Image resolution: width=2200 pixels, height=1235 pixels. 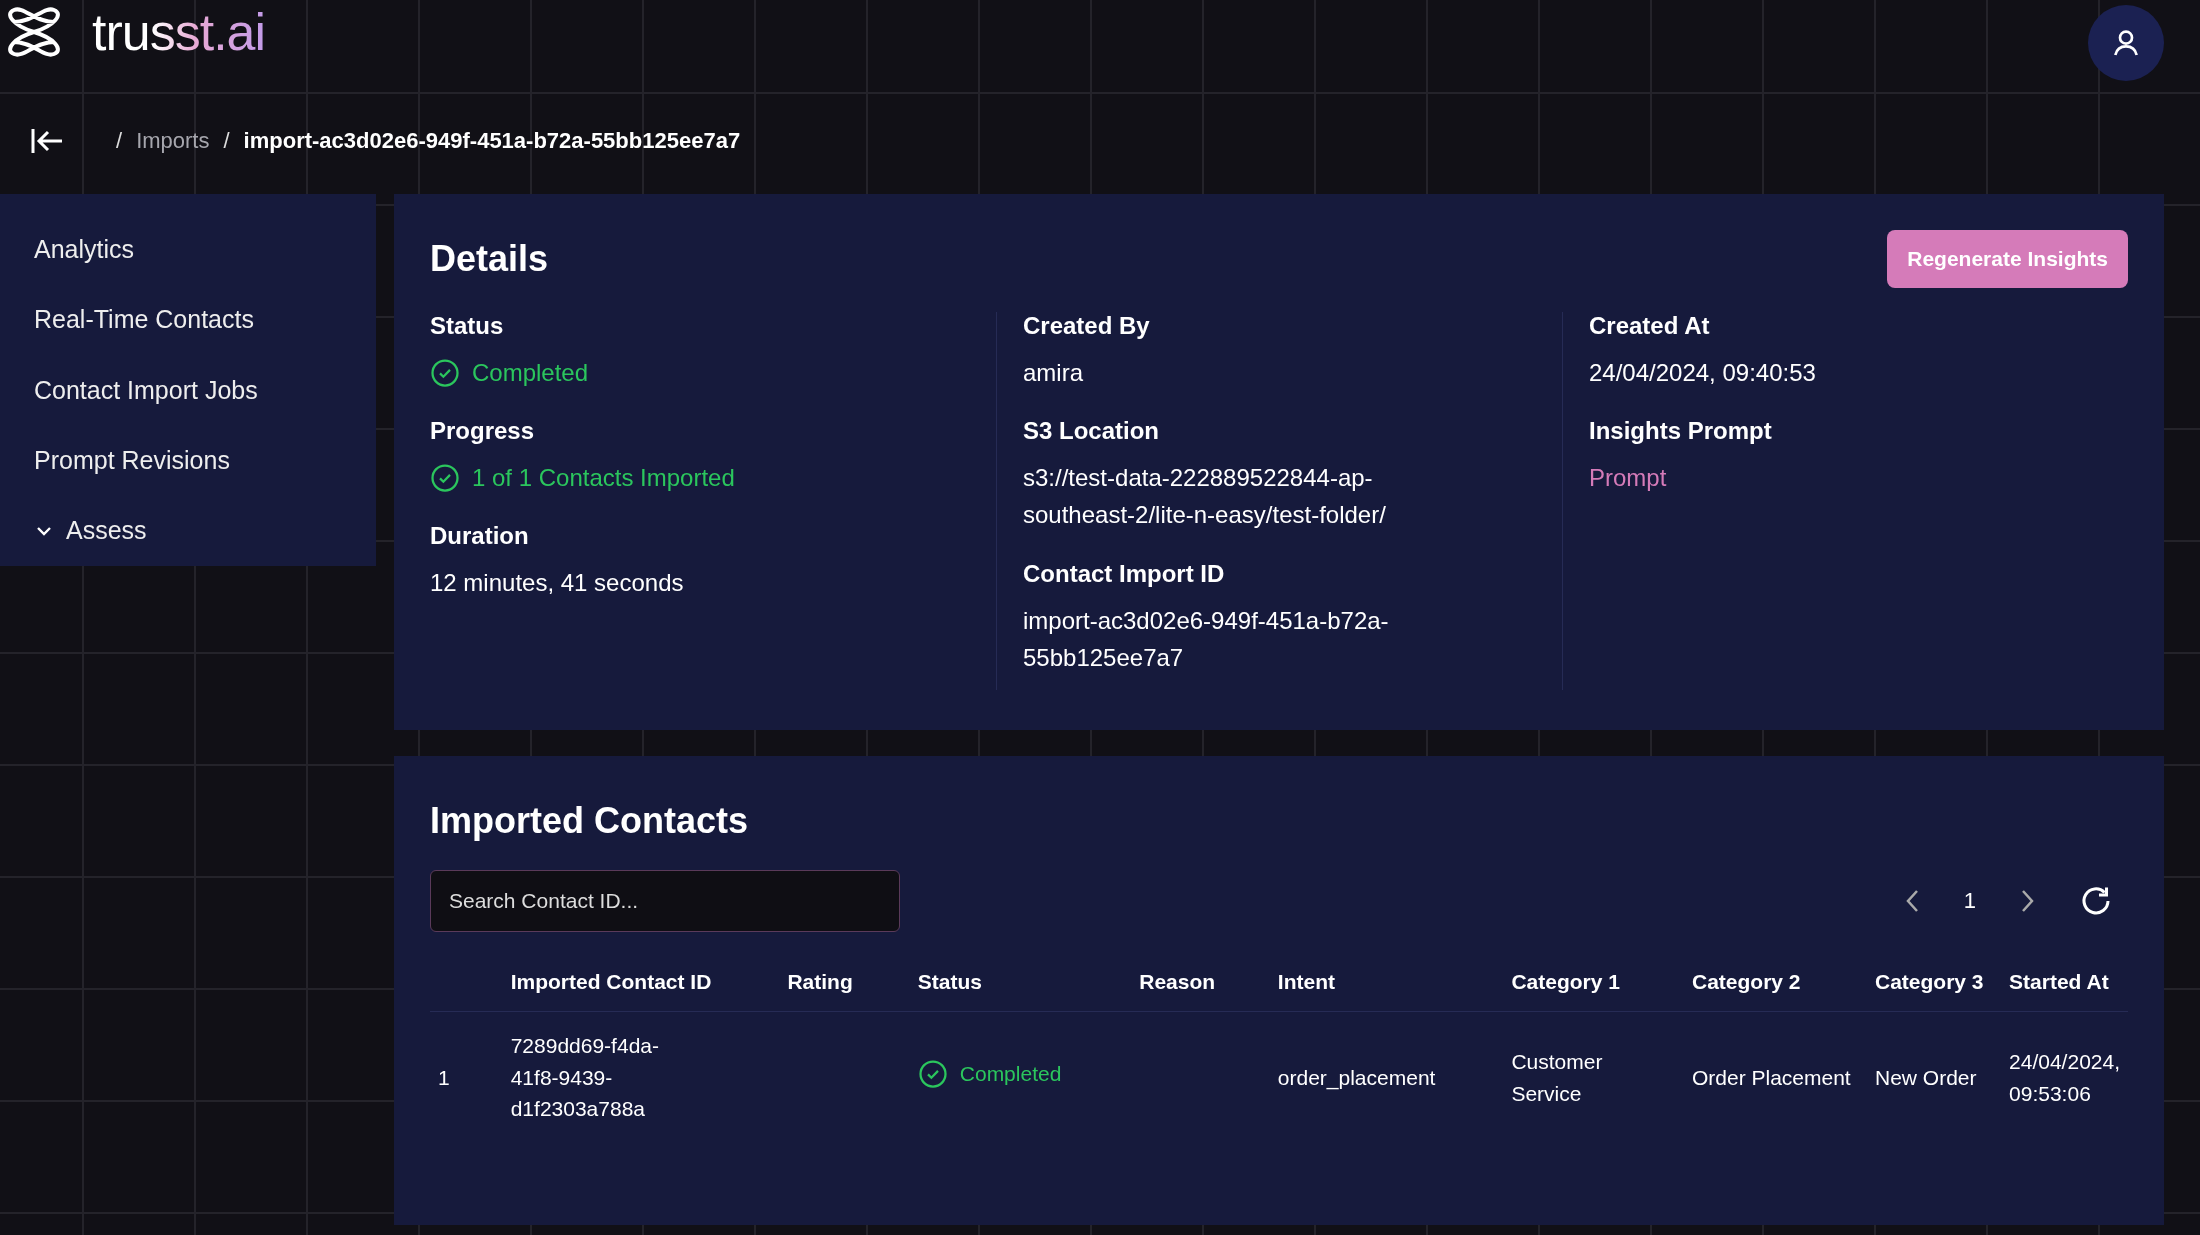 What do you see at coordinates (1177, 981) in the screenshot?
I see `column-header: Reason` at bounding box center [1177, 981].